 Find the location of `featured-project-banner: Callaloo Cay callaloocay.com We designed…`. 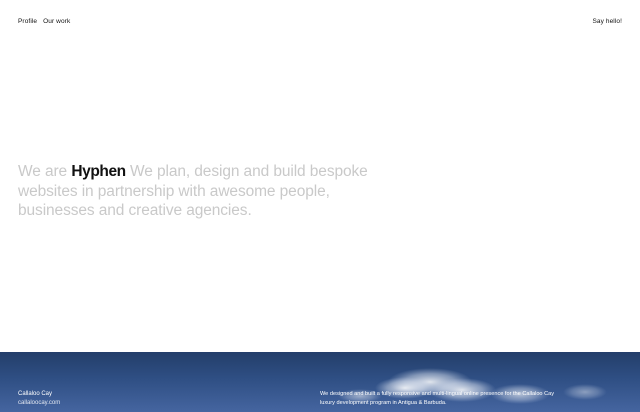

featured-project-banner: Callaloo Cay callaloocay.com We designed… is located at coordinates (320, 382).